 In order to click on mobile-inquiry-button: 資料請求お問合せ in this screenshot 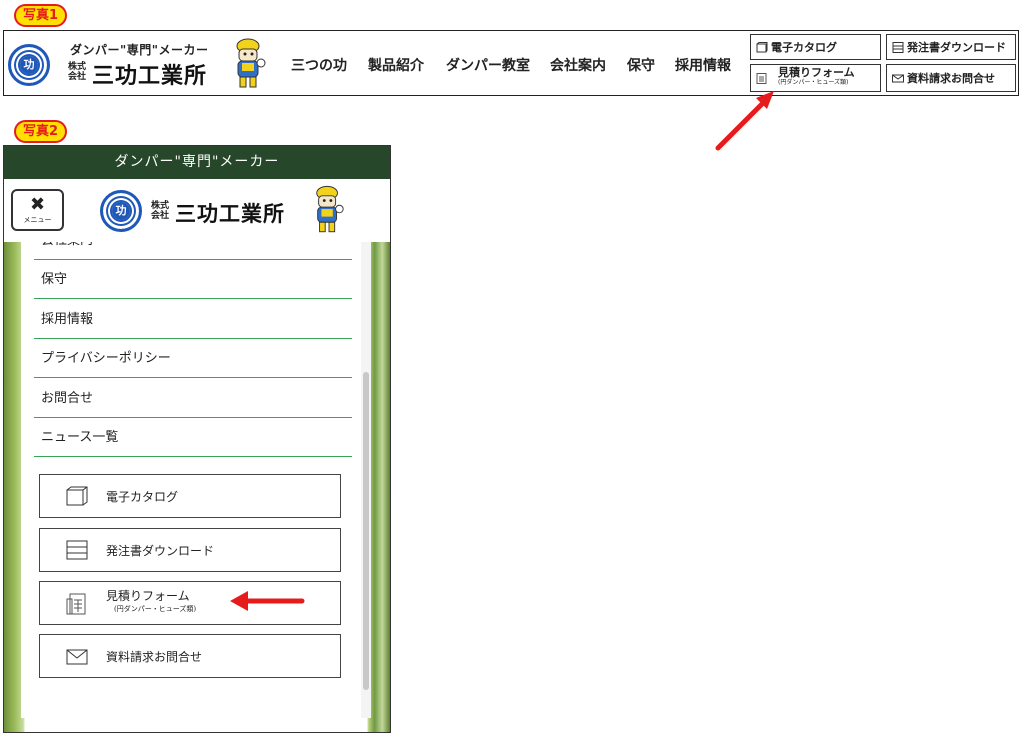, I will do `click(190, 656)`.